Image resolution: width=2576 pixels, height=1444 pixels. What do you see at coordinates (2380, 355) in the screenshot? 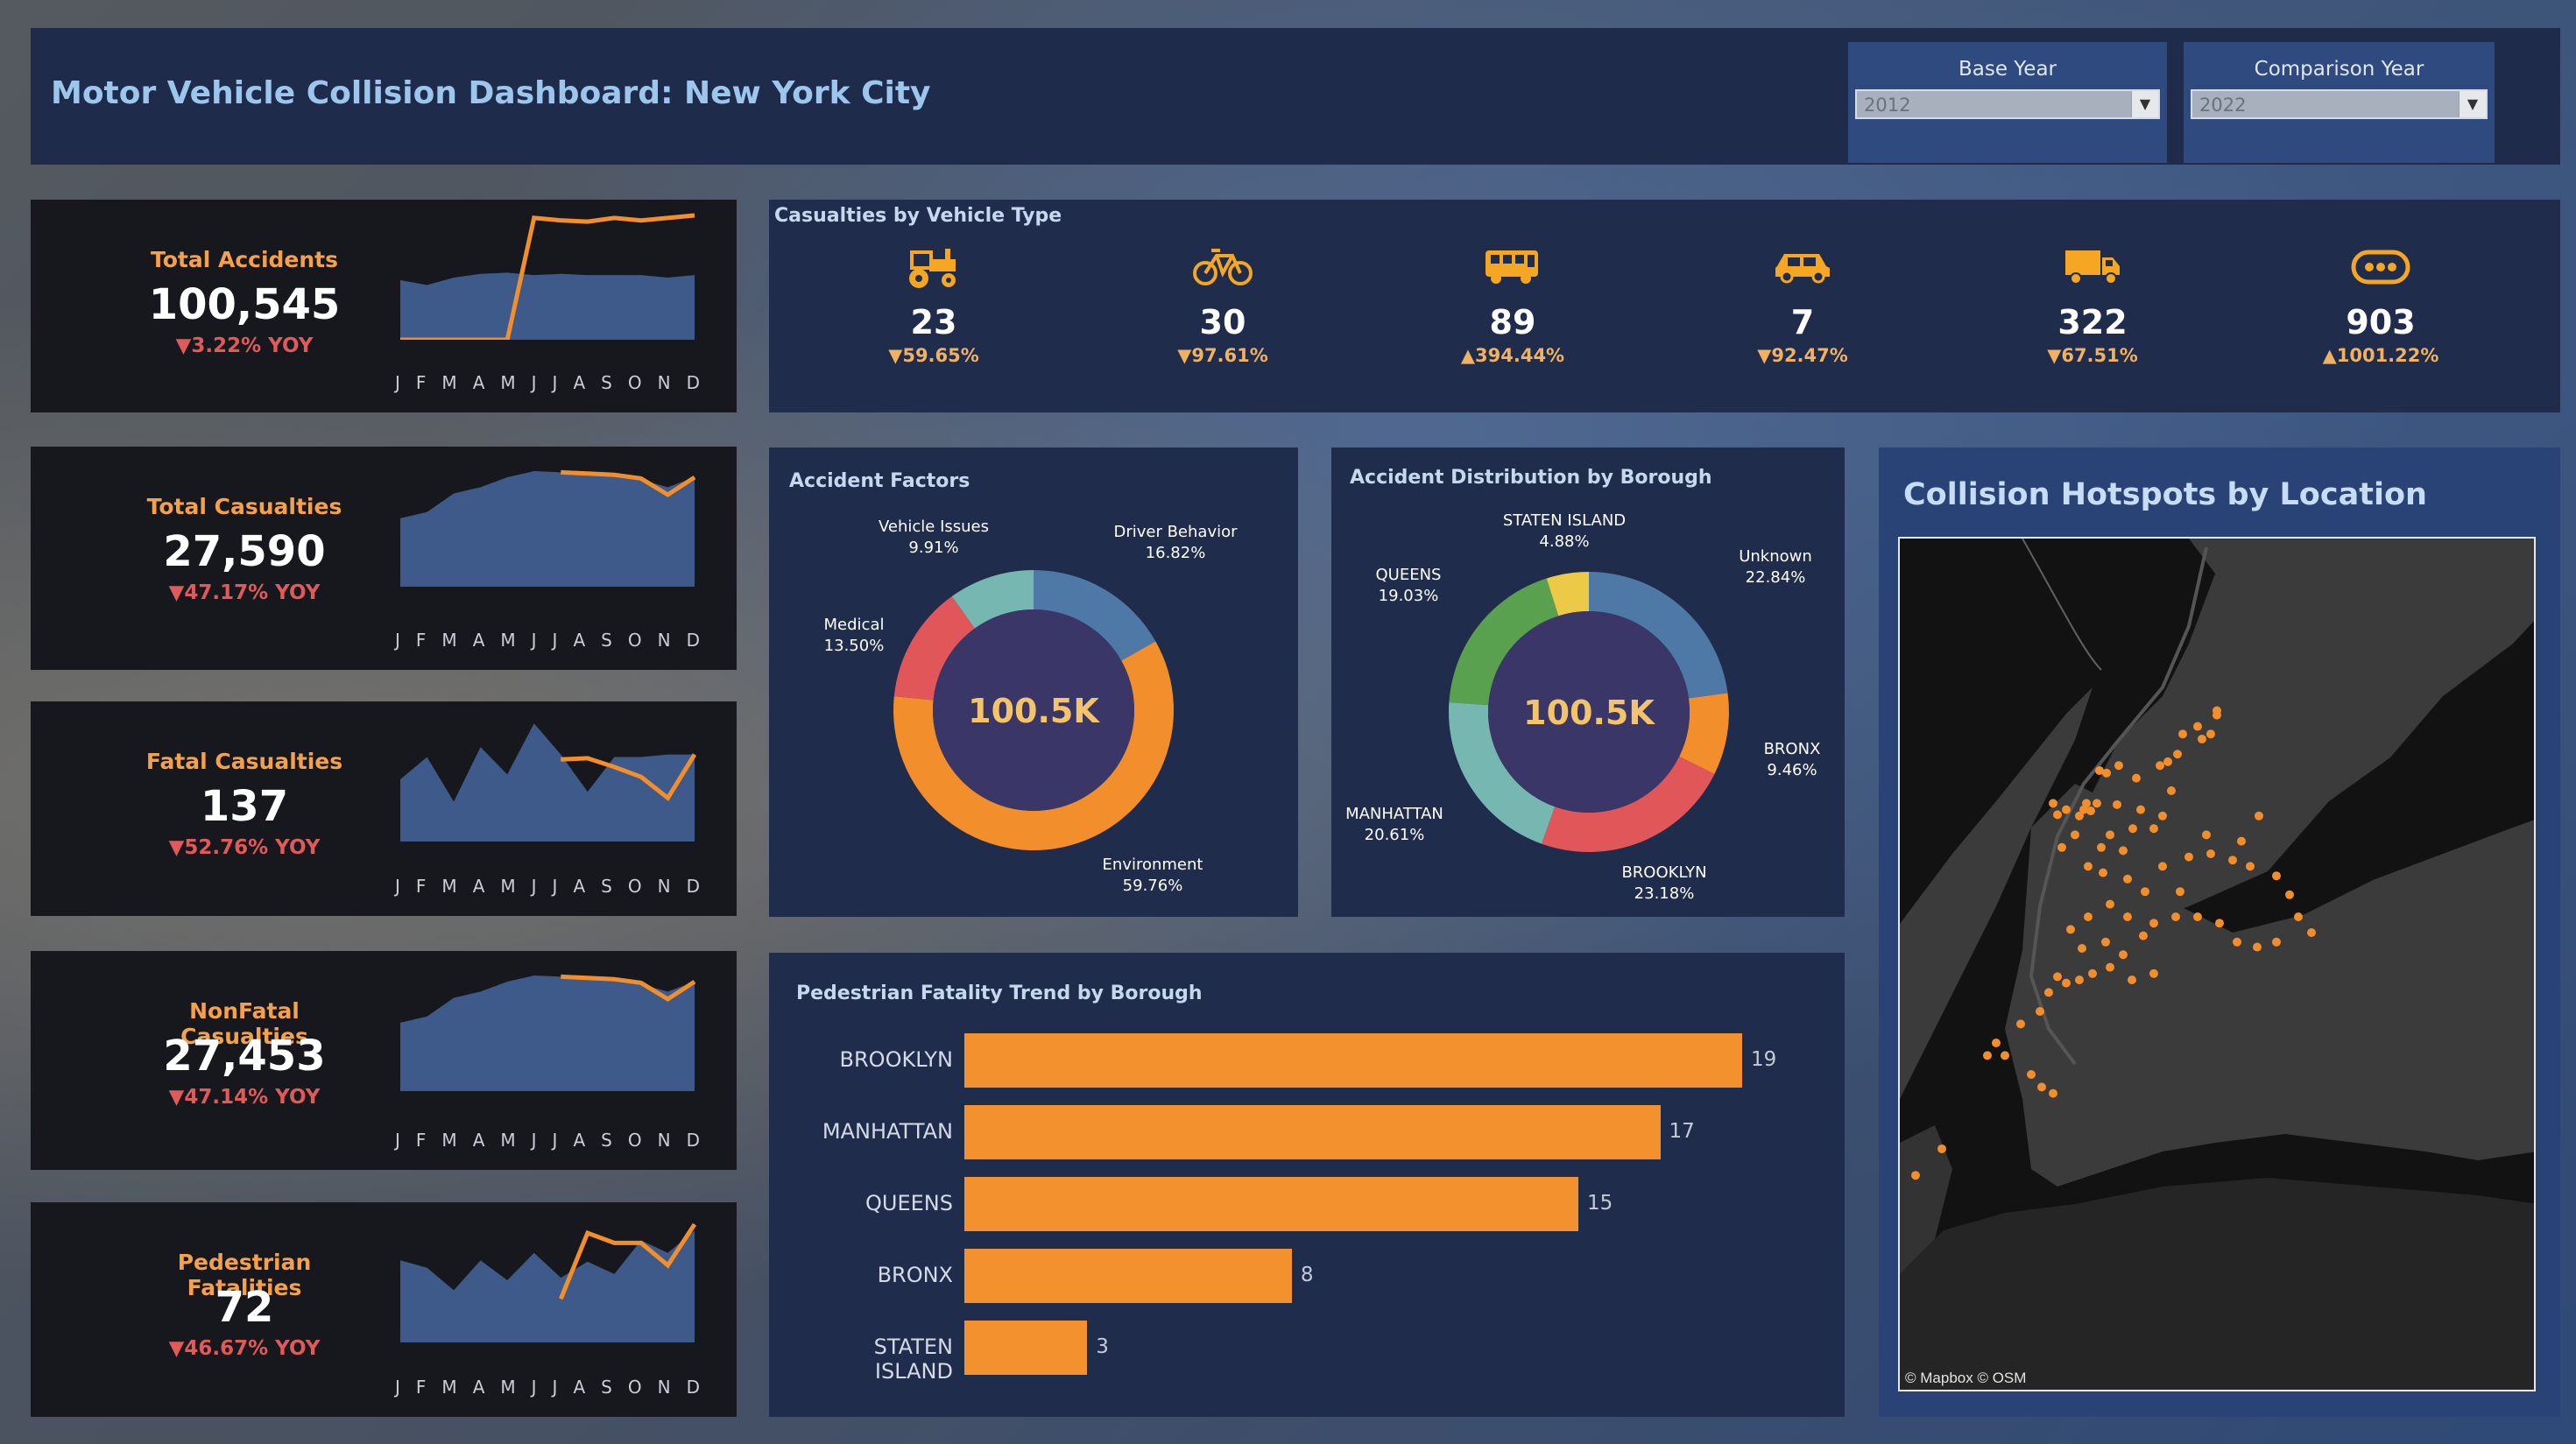
I see `vehicle-change: ▲1001.22%` at bounding box center [2380, 355].